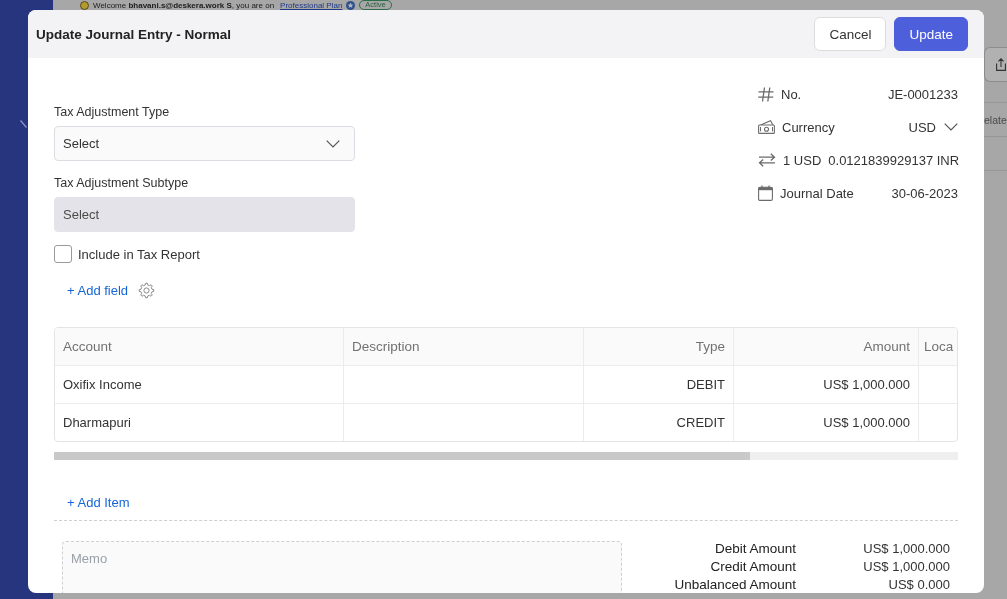 The image size is (1007, 599). I want to click on total-value: US$ 0.000, so click(919, 584).